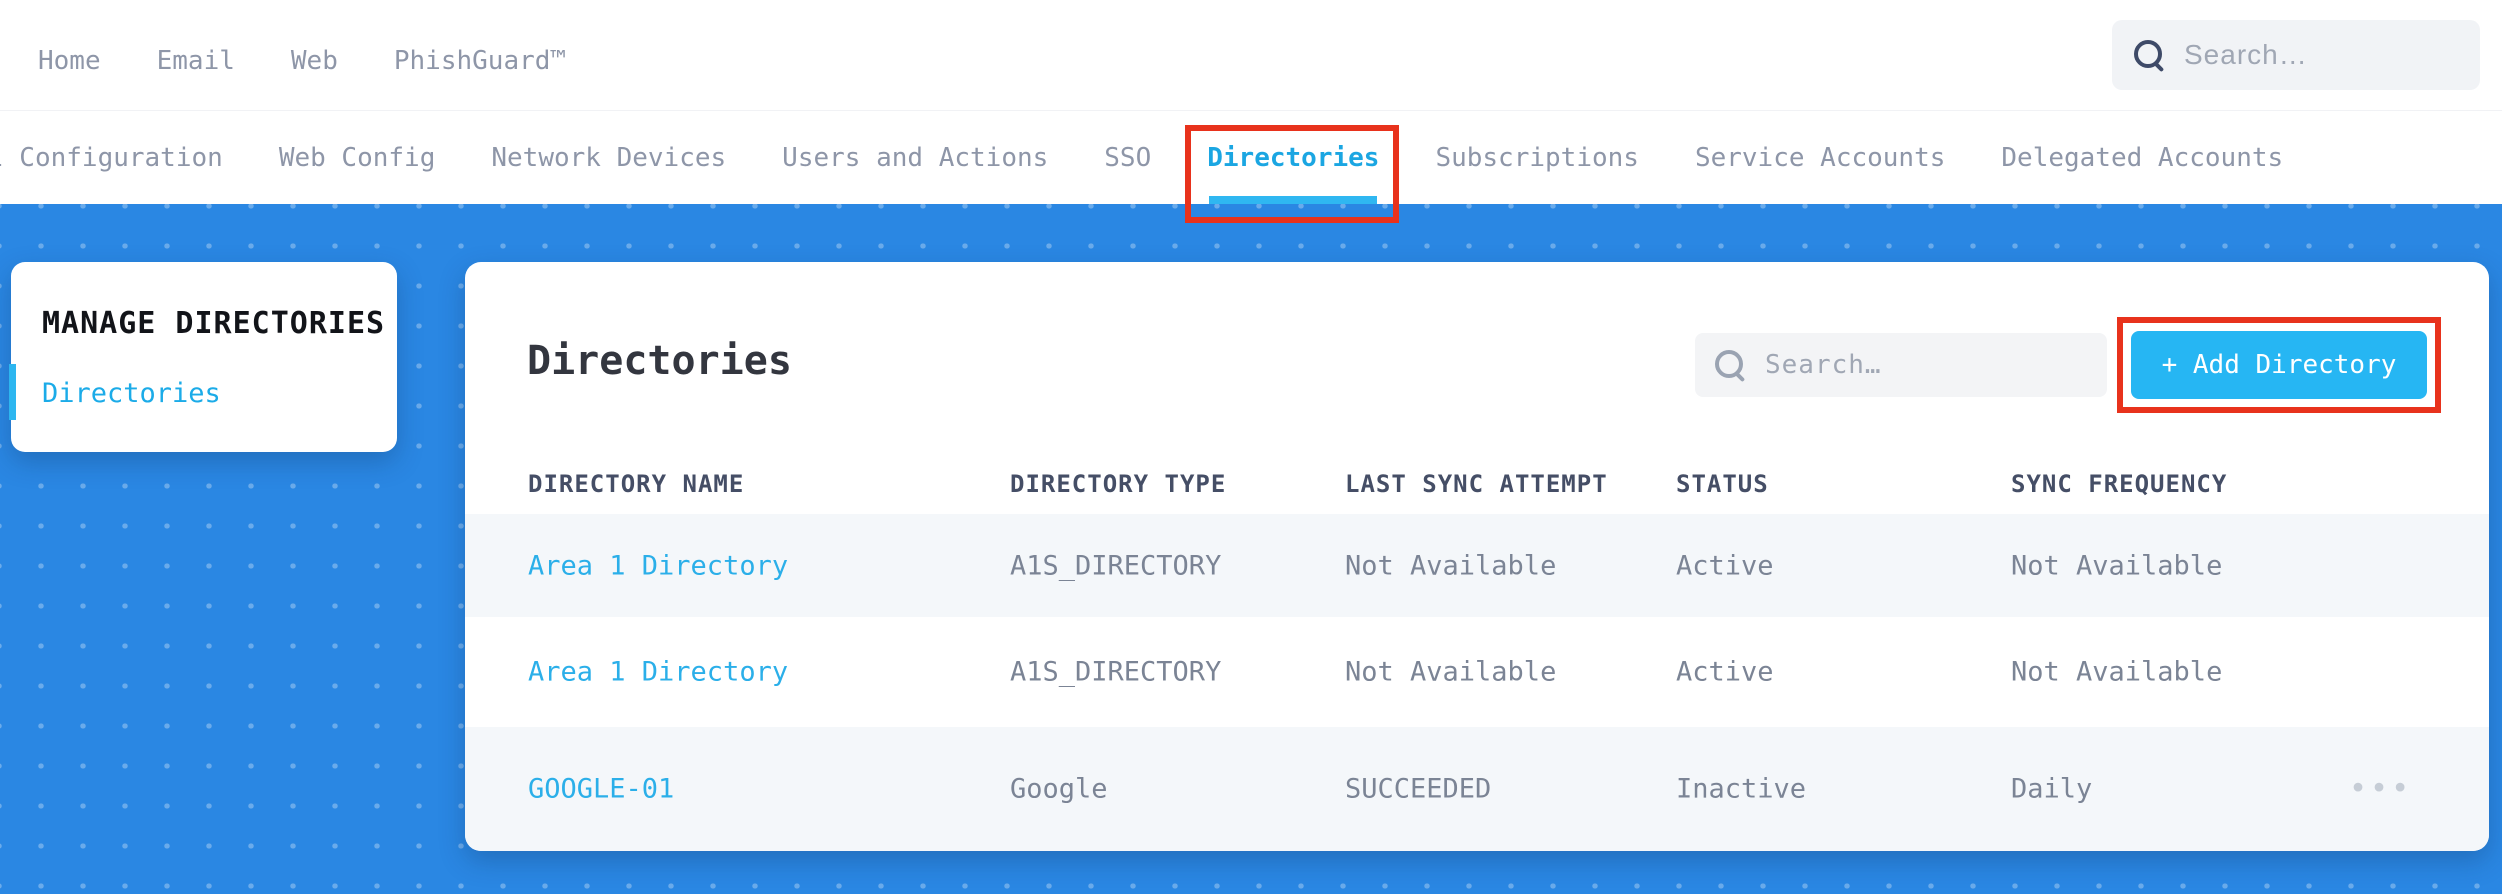 This screenshot has height=894, width=2502. I want to click on last-sync-cell: SUCCEEDED, so click(1418, 789).